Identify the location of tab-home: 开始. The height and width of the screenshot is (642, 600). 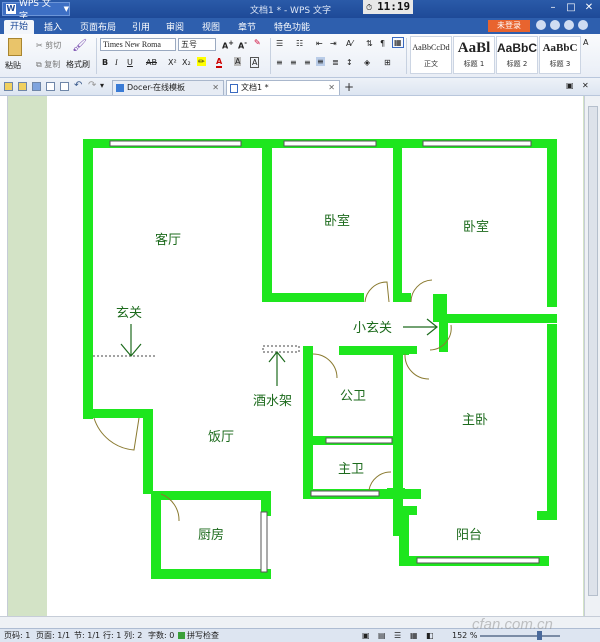
(19, 27).